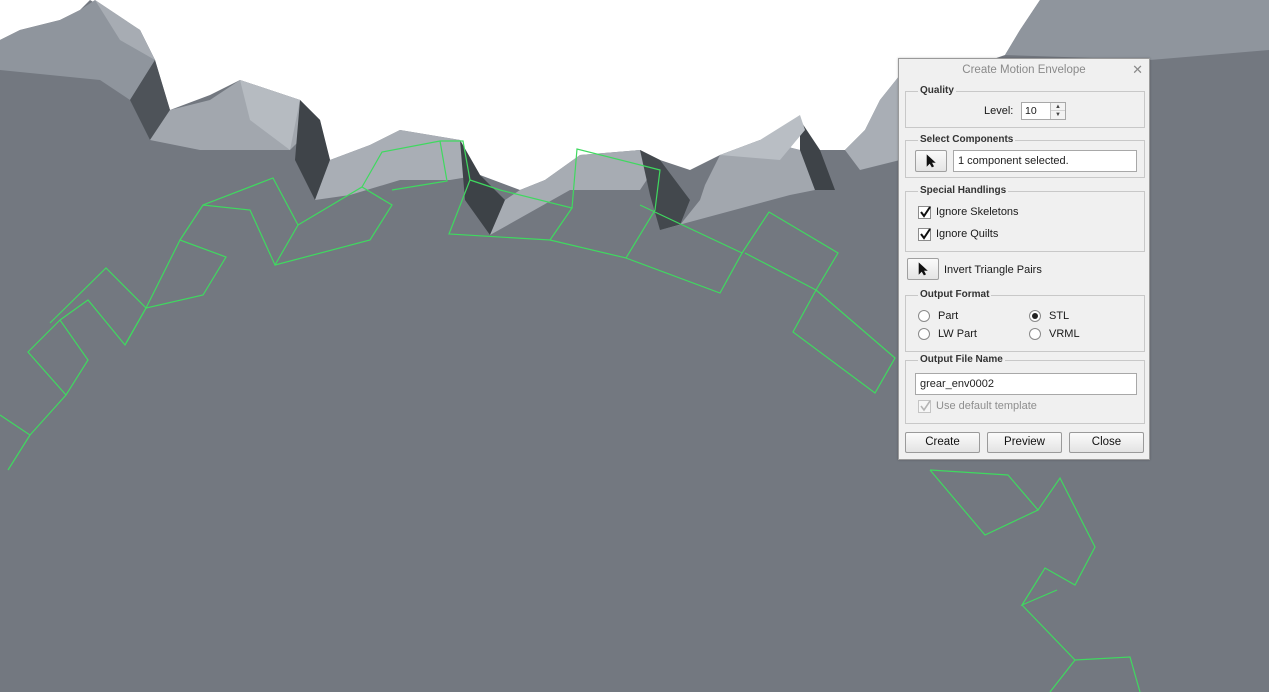  I want to click on output-file-name-group-label: Output File Name, so click(961, 360).